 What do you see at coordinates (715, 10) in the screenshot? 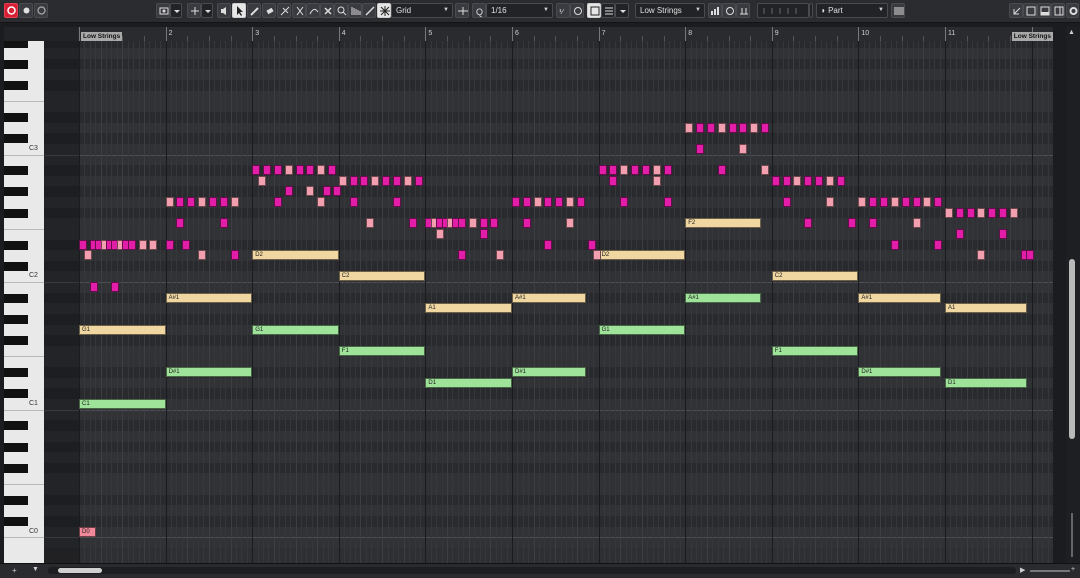
I see `chord-editor-icon` at bounding box center [715, 10].